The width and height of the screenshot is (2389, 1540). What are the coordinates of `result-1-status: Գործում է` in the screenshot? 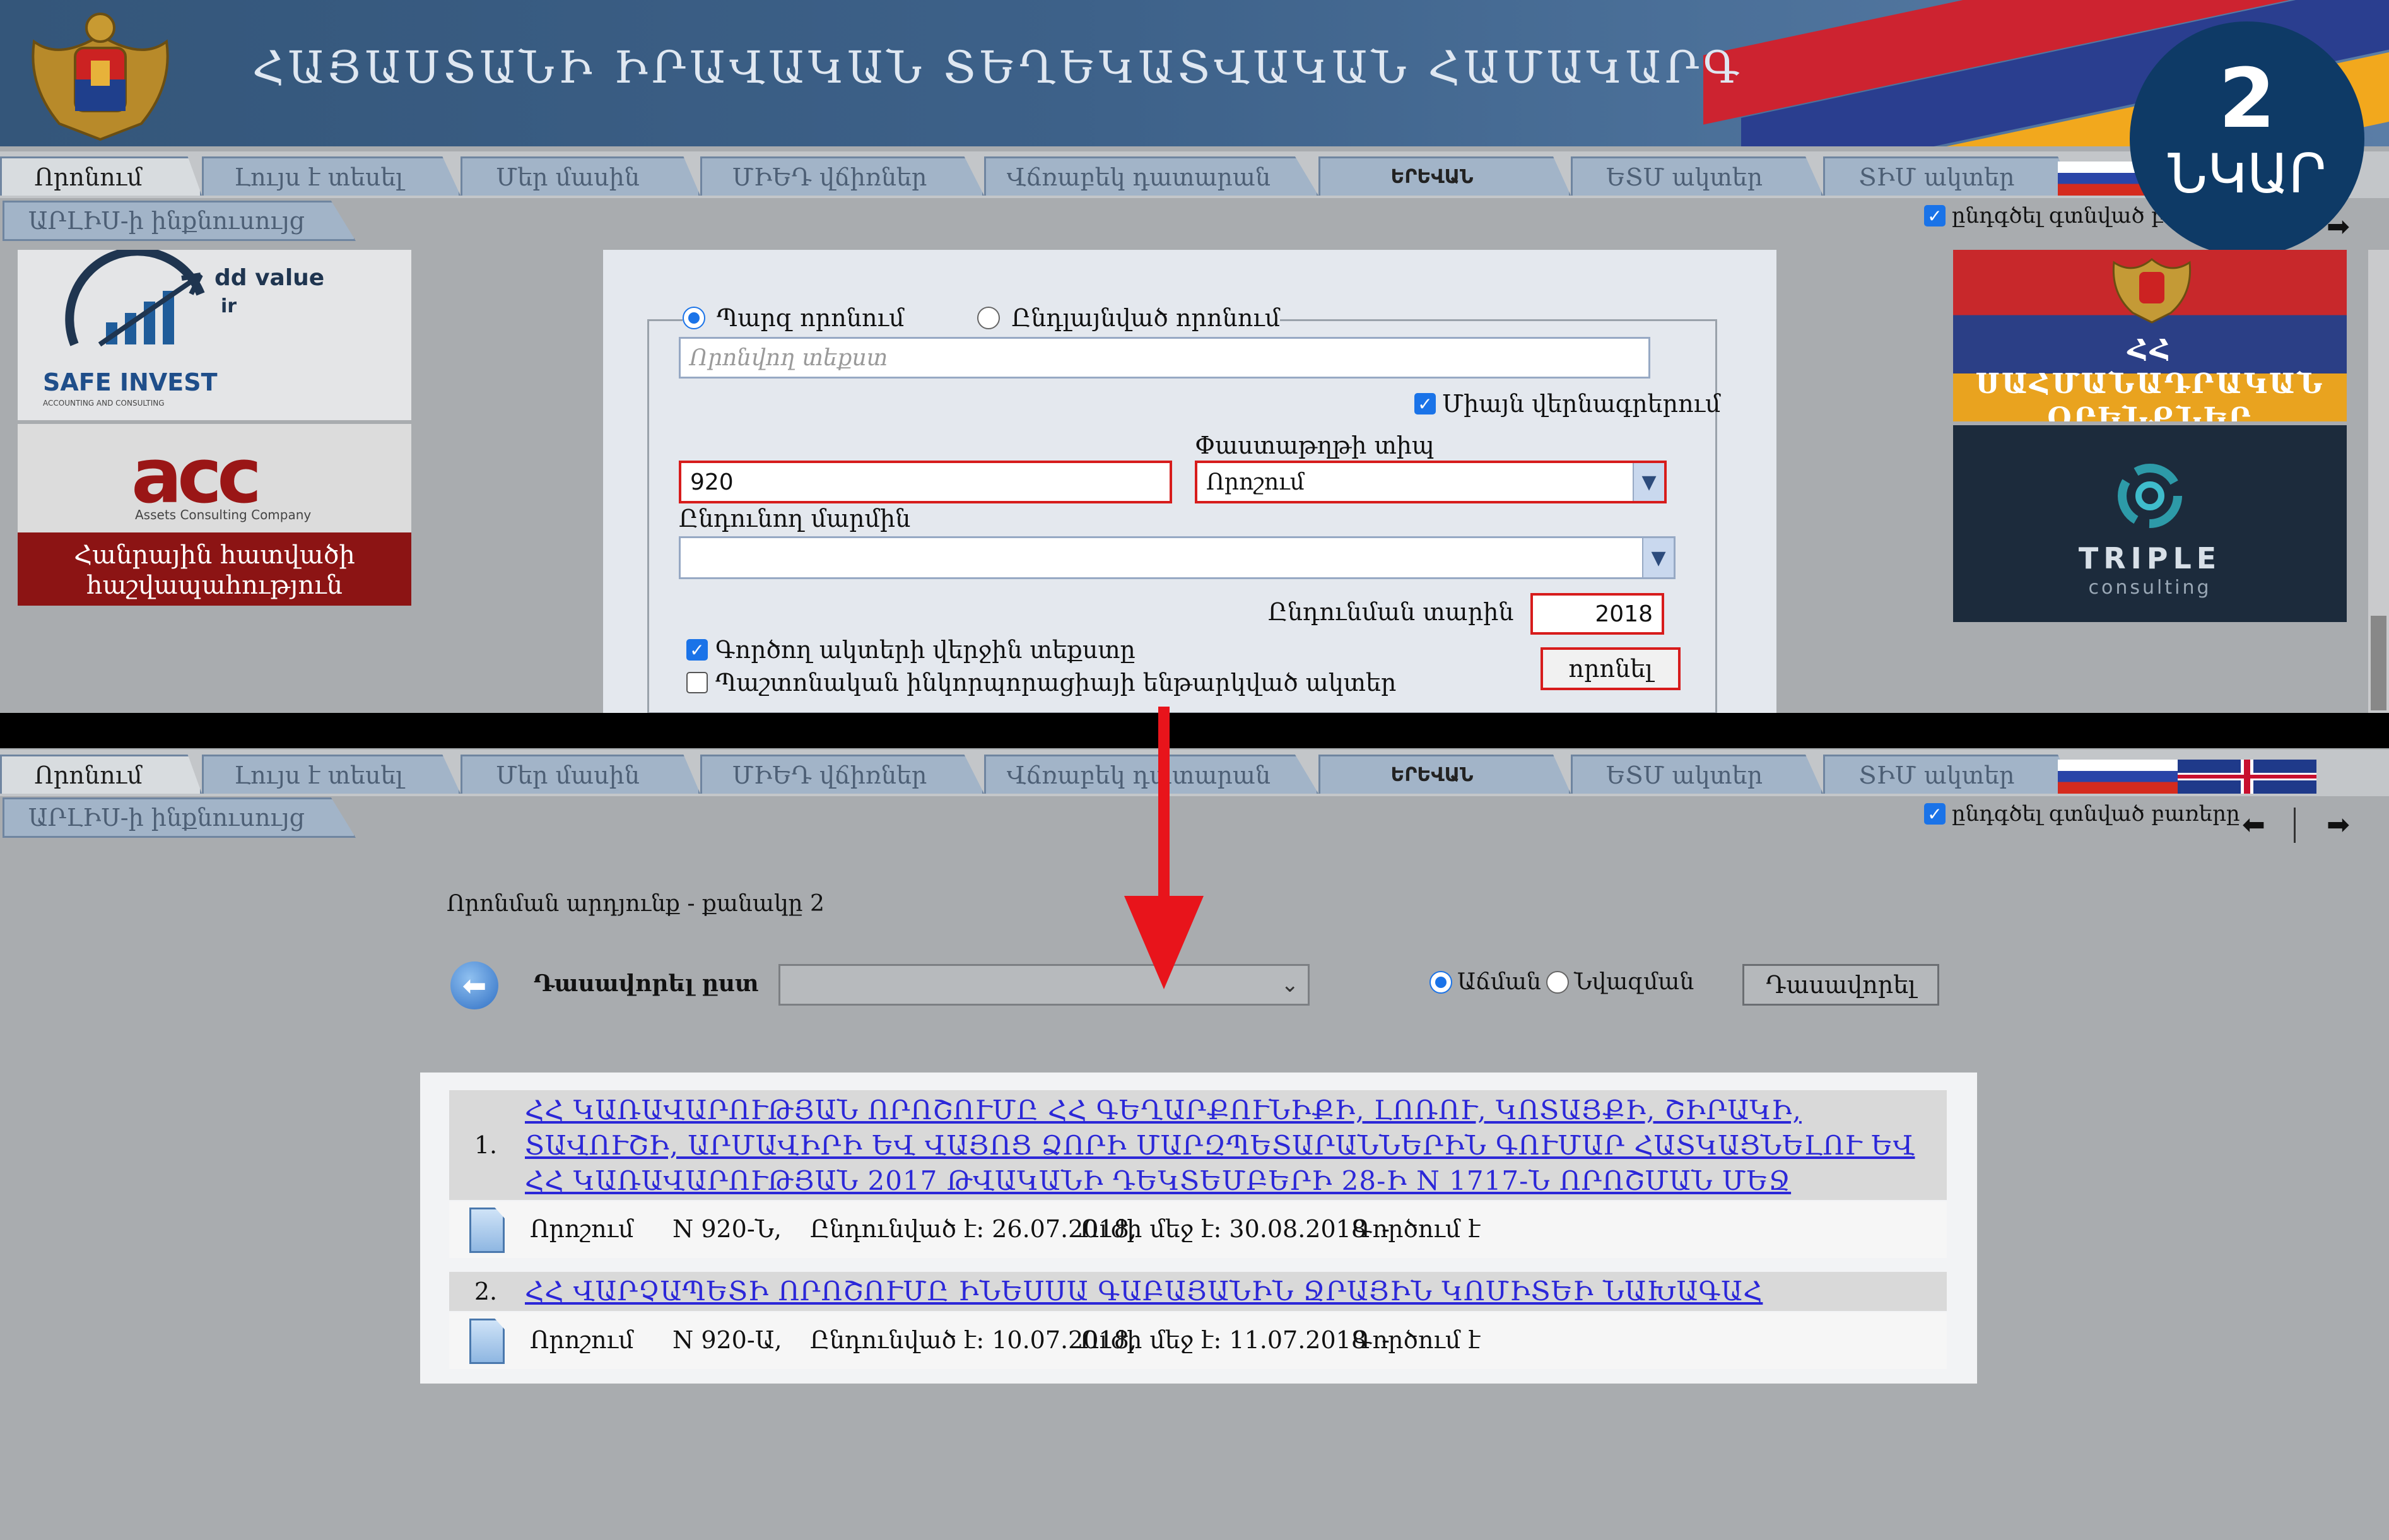 It's located at (1417, 1229).